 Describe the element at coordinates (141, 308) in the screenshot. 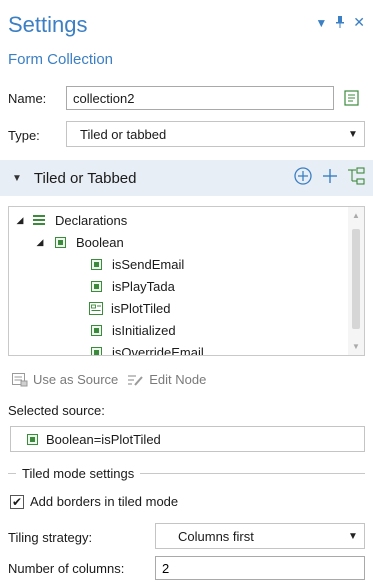

I see `tree-item-label: isPlotTiled` at that location.